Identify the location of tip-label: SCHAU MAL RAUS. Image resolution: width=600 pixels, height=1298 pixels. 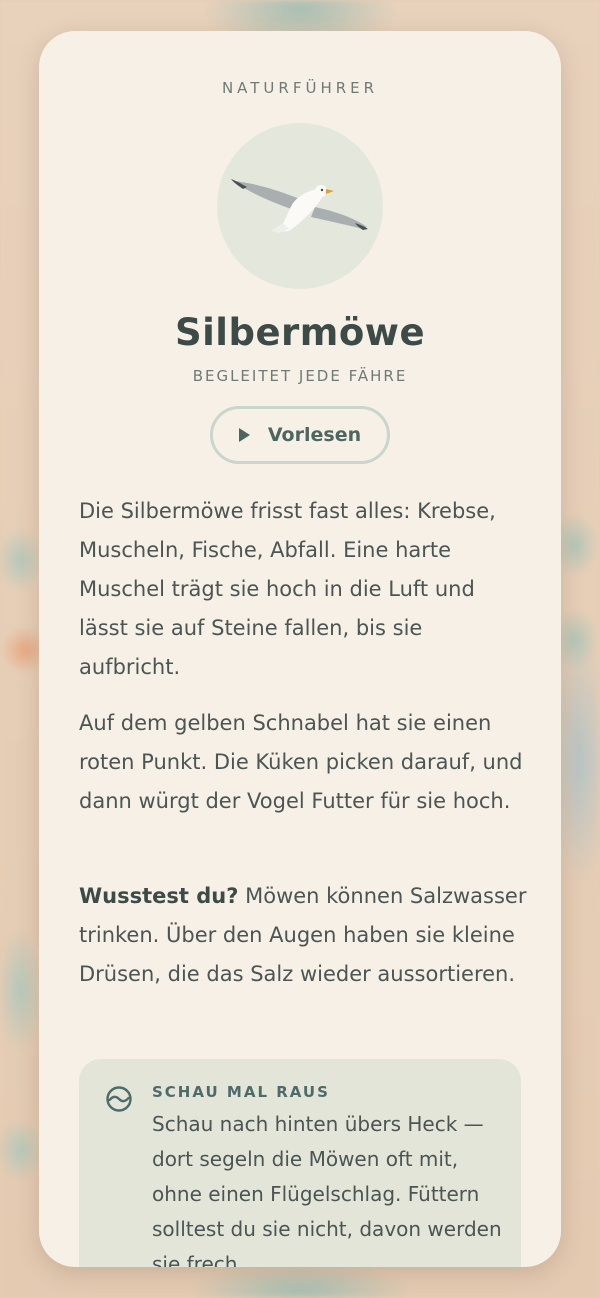
(241, 1092).